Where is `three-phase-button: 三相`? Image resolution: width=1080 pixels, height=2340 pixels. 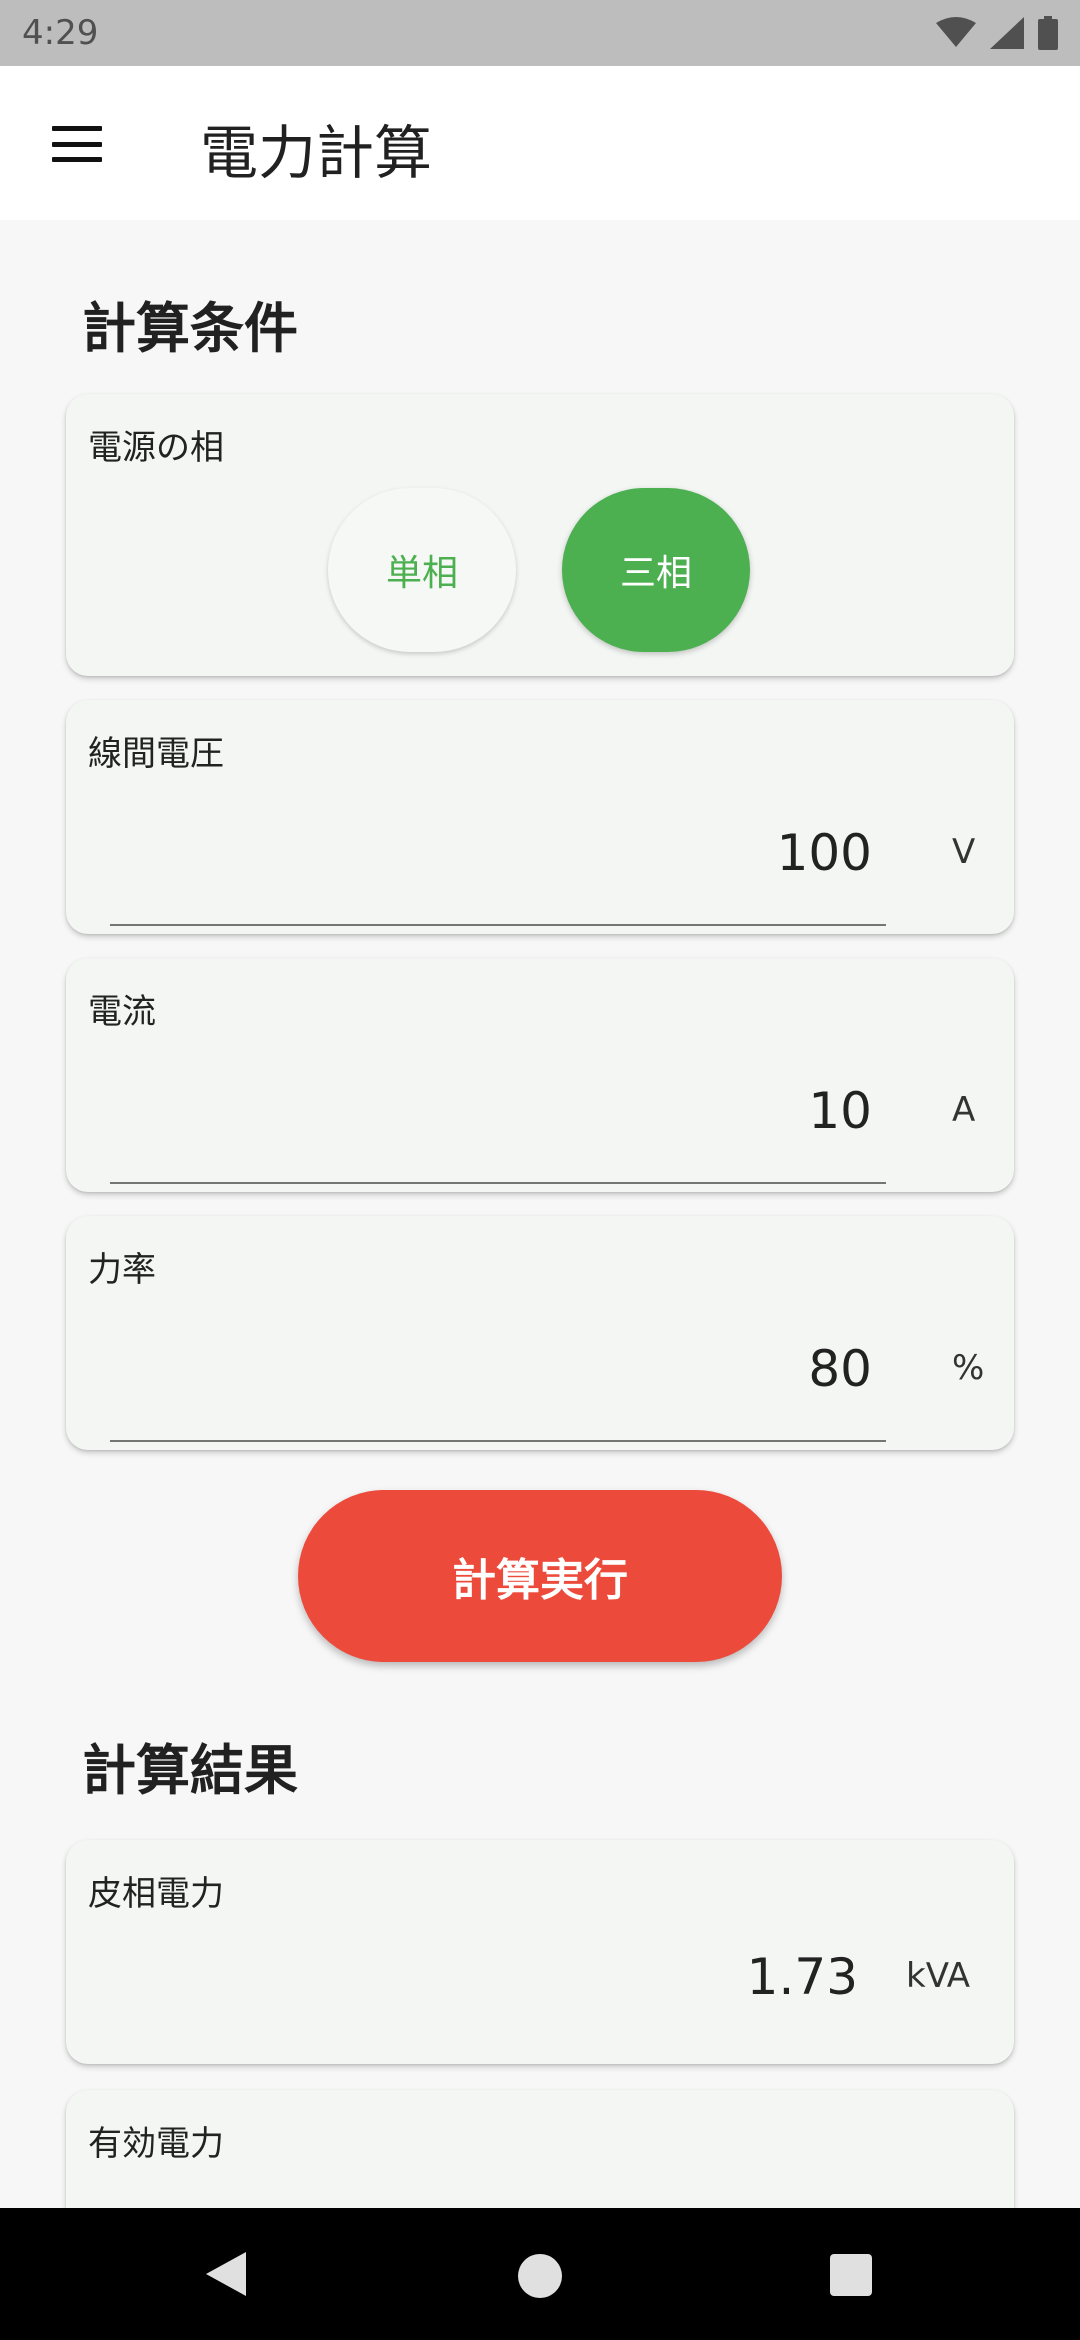 three-phase-button: 三相 is located at coordinates (656, 570).